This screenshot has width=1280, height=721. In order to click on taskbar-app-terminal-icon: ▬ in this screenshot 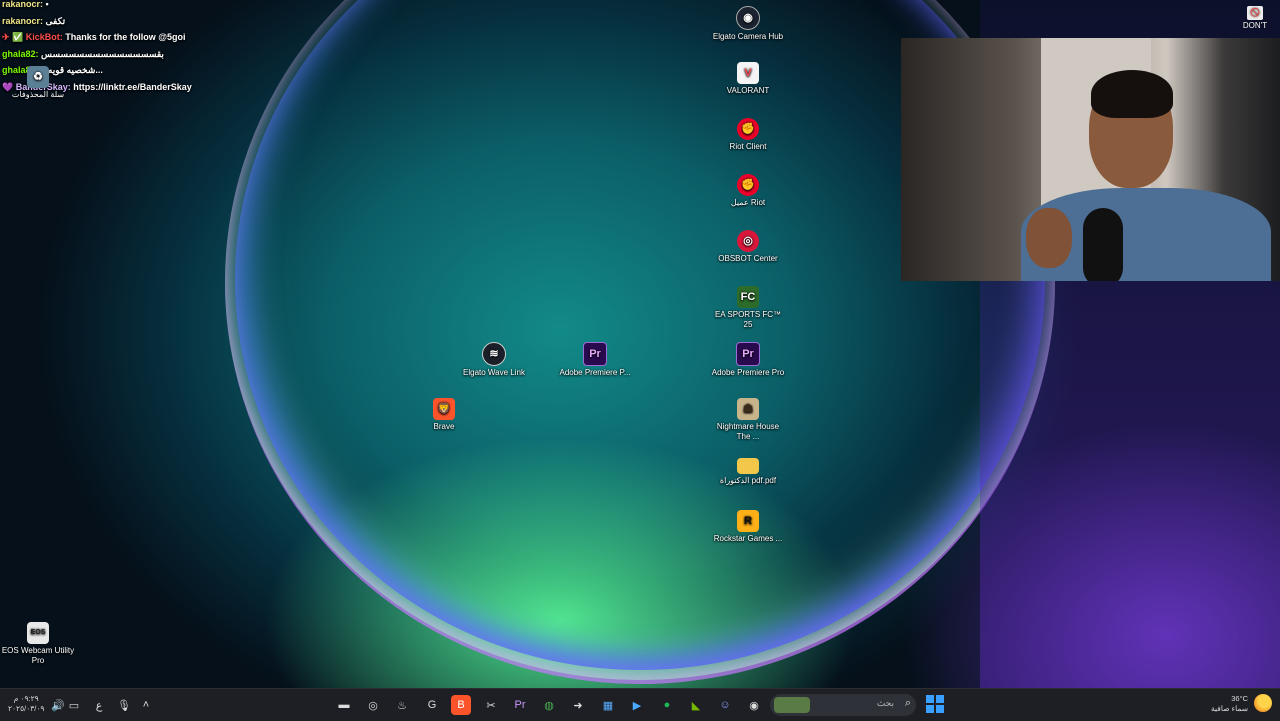, I will do `click(344, 705)`.